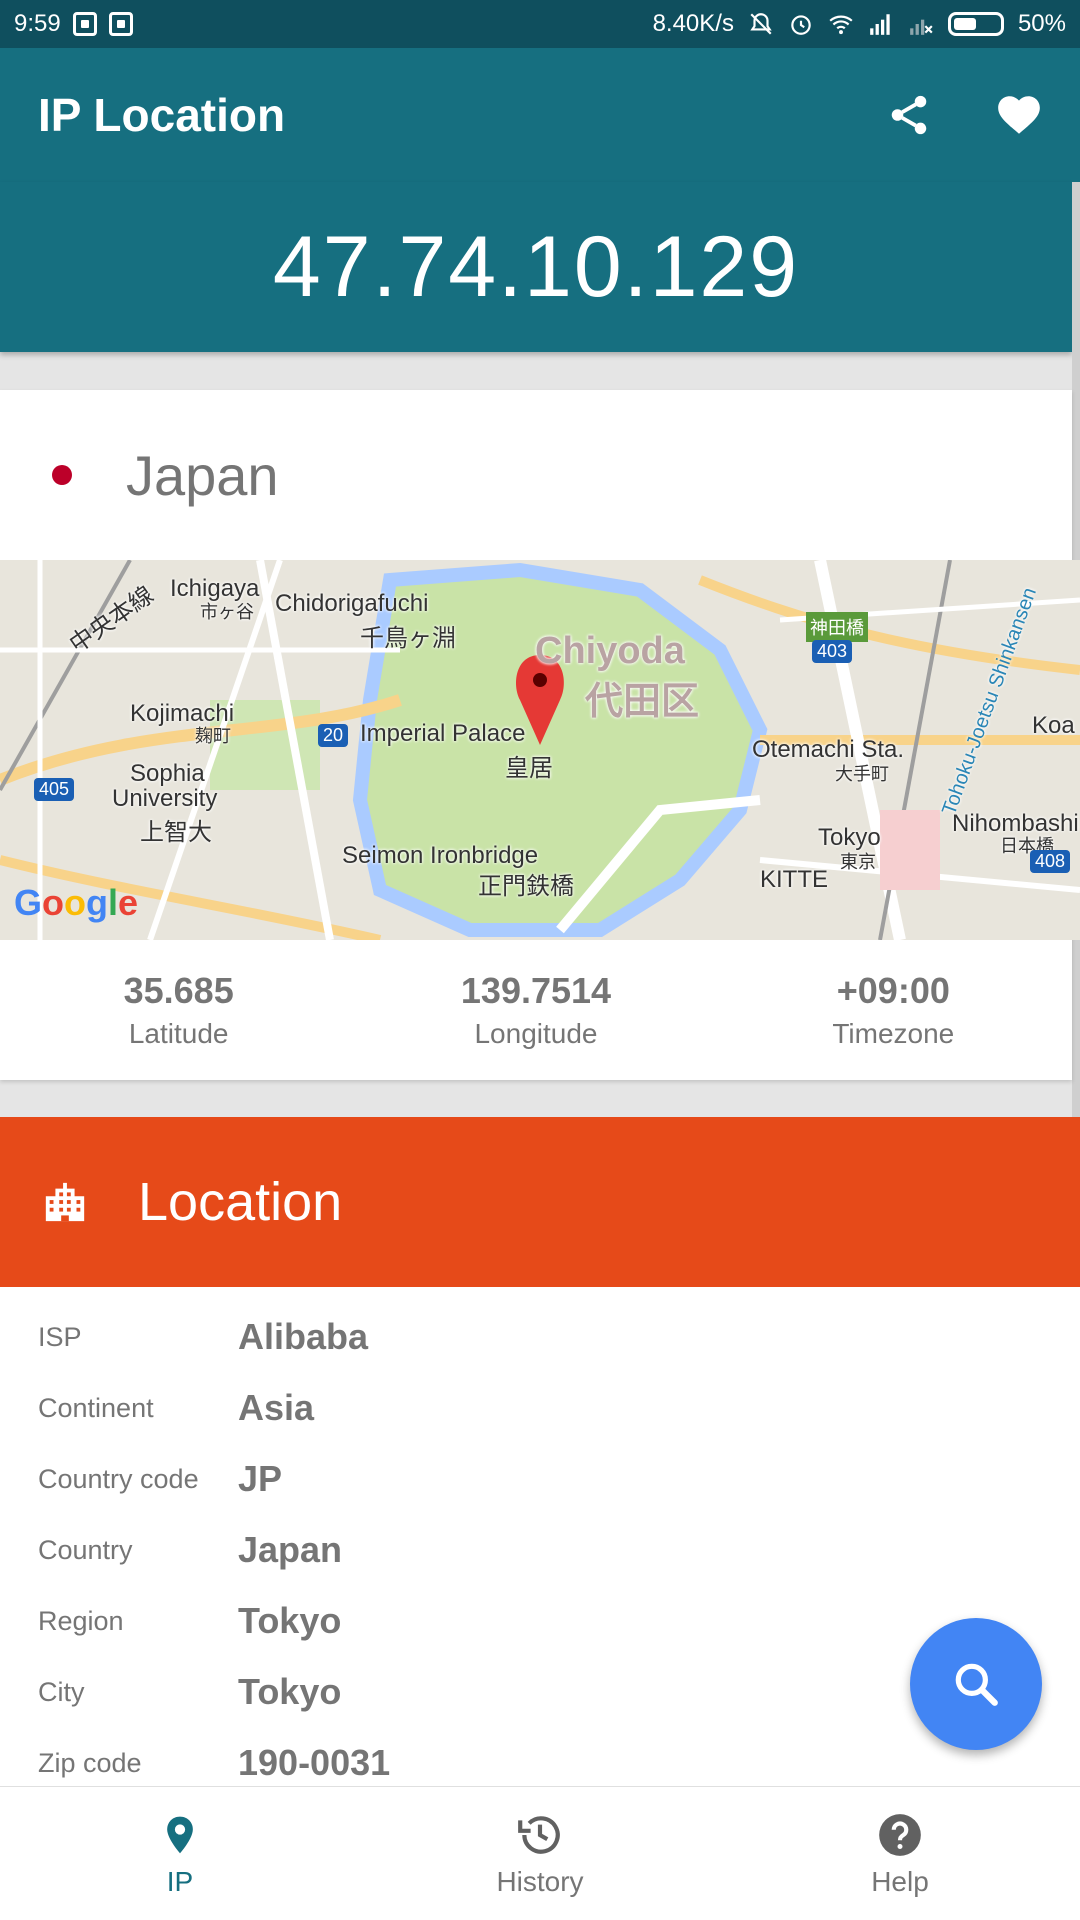 Image resolution: width=1080 pixels, height=1920 pixels. What do you see at coordinates (536, 475) in the screenshot?
I see `country-row: Japan` at bounding box center [536, 475].